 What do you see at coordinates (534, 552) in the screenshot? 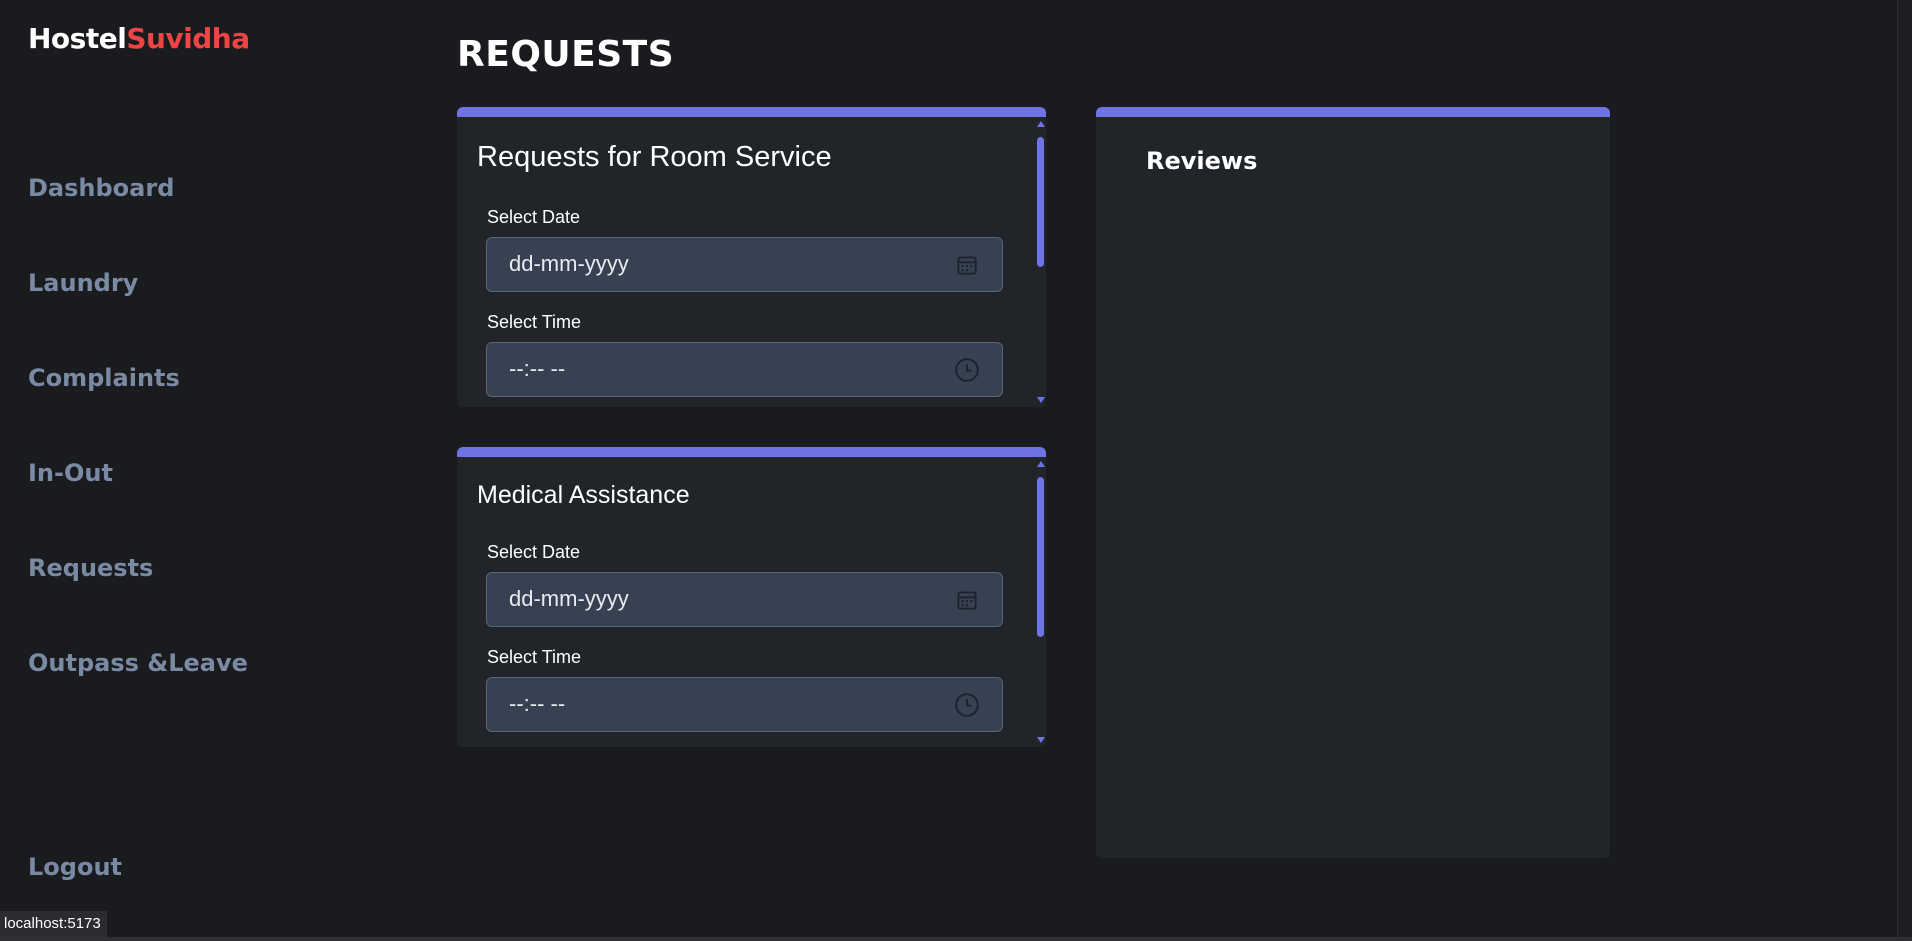
I see `medical-date-label: Select Date` at bounding box center [534, 552].